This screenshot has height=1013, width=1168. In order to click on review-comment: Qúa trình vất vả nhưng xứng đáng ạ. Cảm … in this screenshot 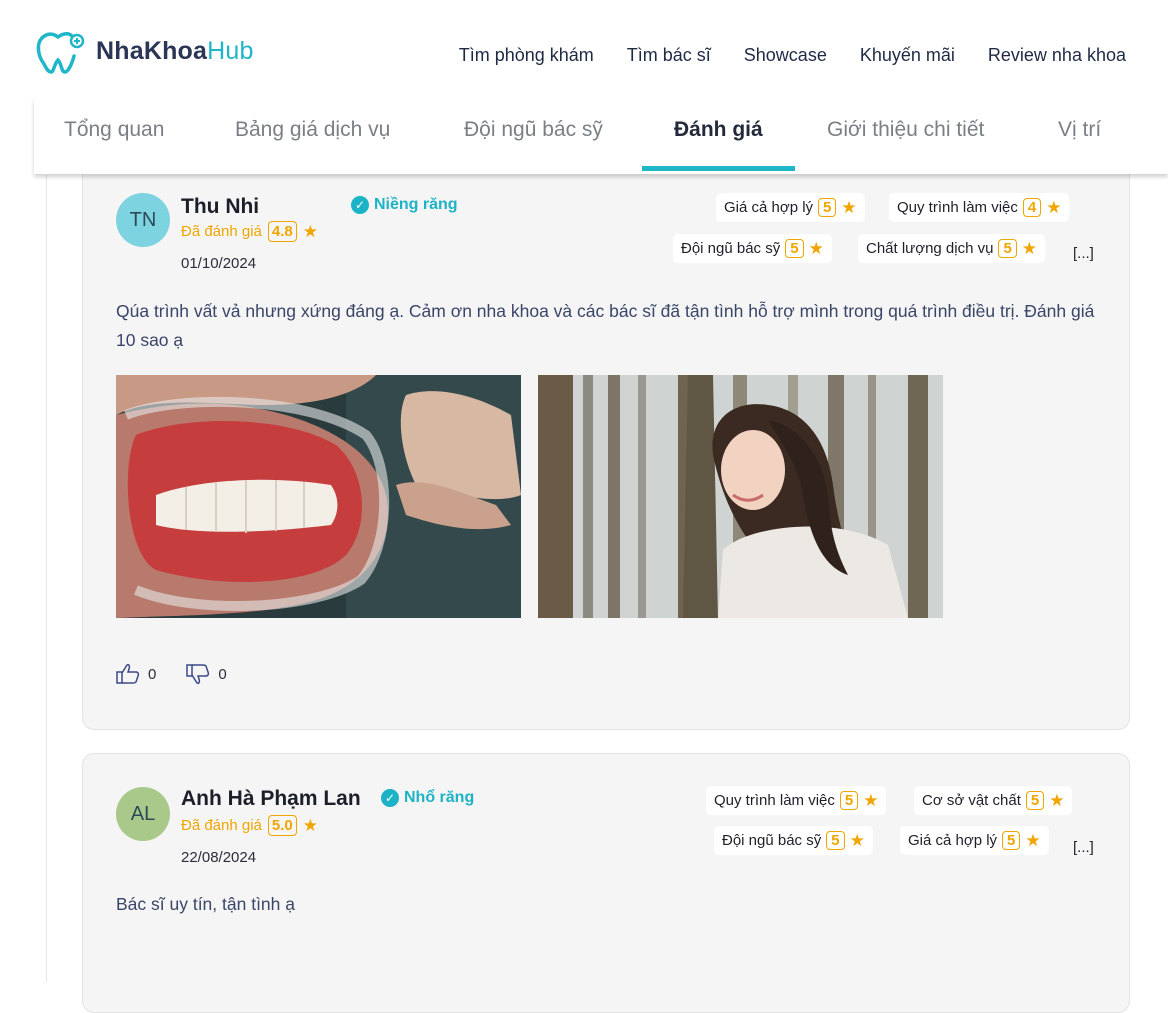, I will do `click(605, 325)`.